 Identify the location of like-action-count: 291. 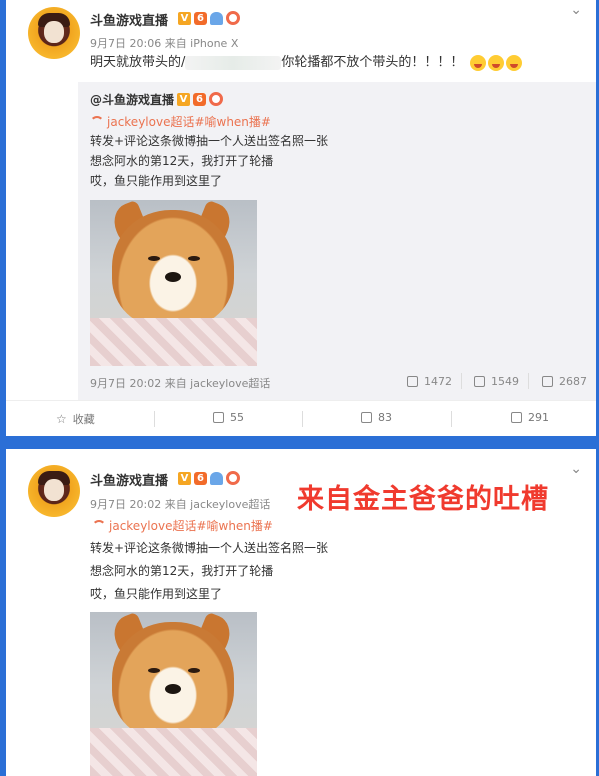
(538, 417).